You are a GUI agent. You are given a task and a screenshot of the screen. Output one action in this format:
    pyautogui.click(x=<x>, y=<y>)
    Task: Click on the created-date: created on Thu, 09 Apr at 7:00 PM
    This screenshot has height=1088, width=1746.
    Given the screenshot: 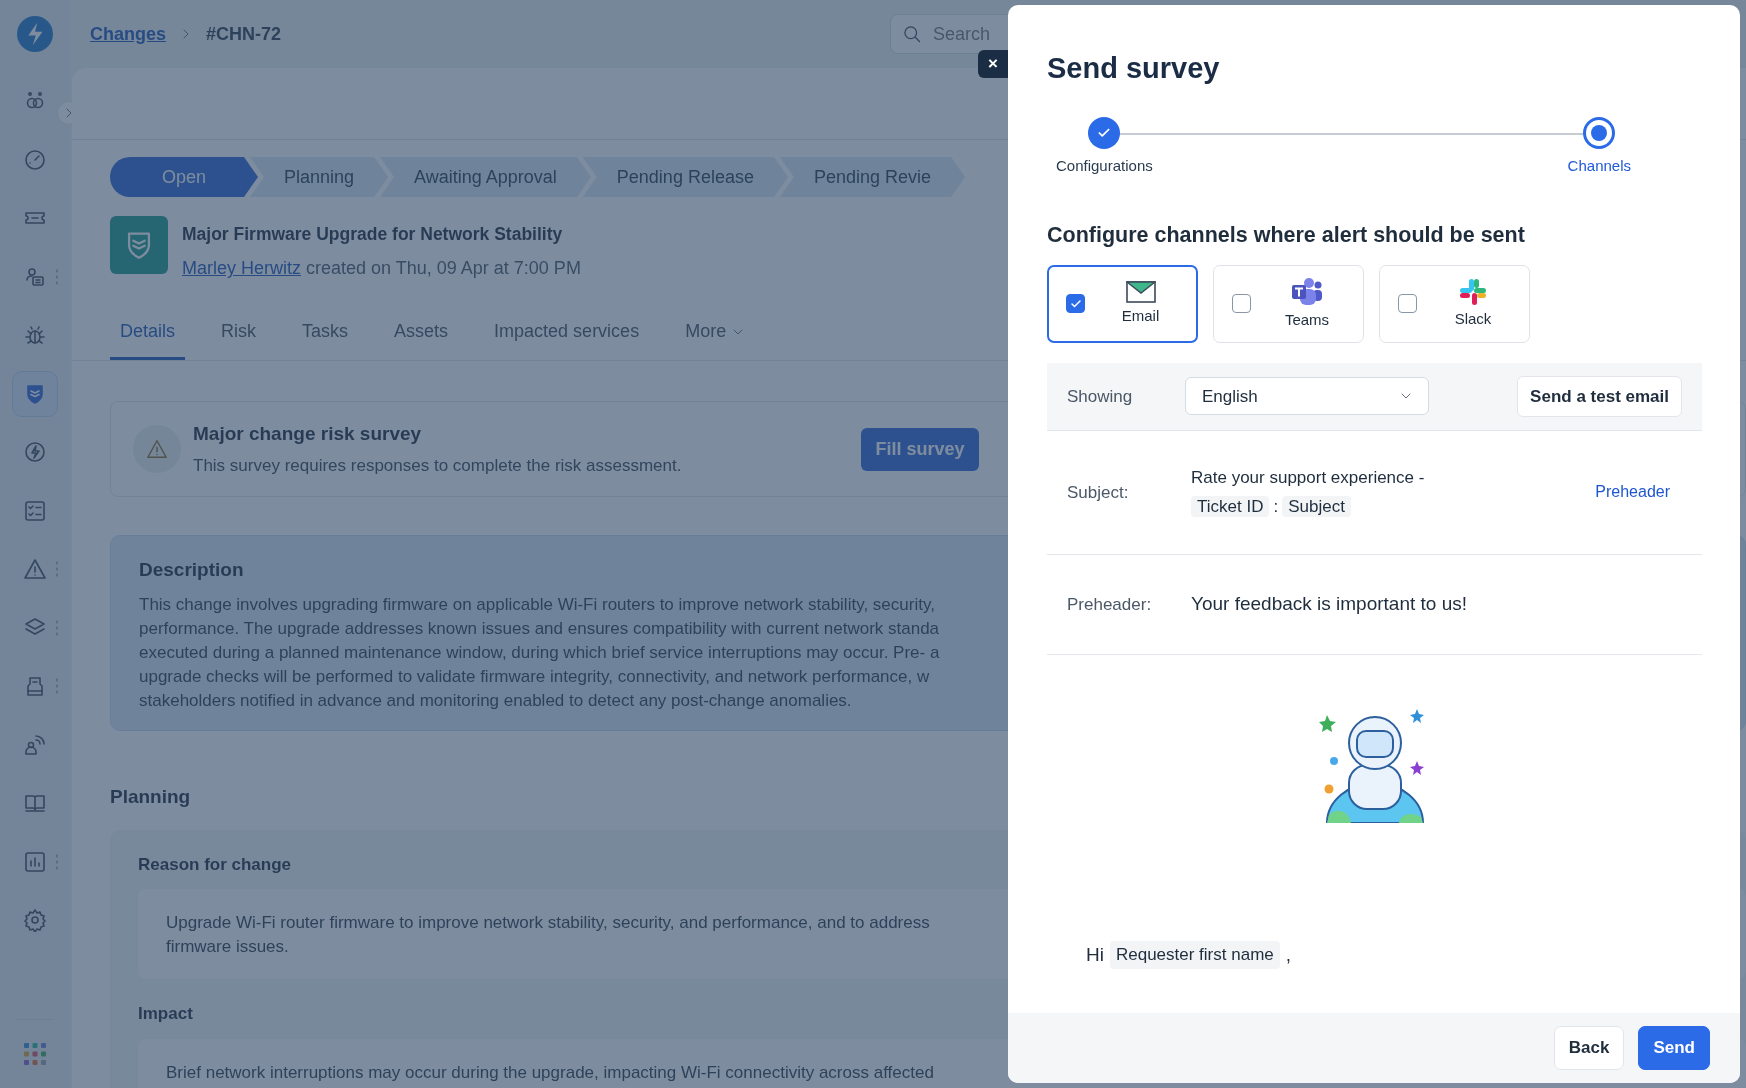 What is the action you would take?
    pyautogui.click(x=443, y=268)
    